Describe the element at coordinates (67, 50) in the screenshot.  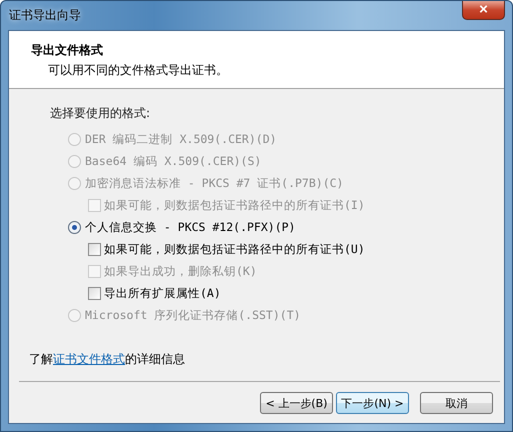
I see `page-title: 导出文件格式` at that location.